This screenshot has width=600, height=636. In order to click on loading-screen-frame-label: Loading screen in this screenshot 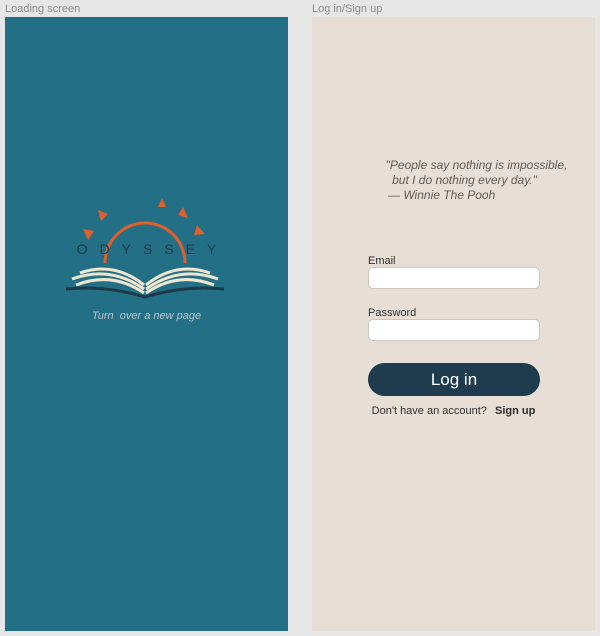, I will do `click(43, 9)`.